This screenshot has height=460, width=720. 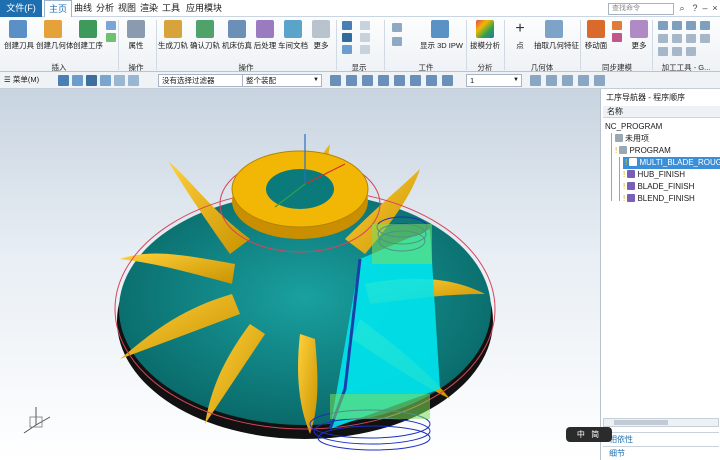 What do you see at coordinates (347, 37) in the screenshot?
I see `display-ipw-icon` at bounding box center [347, 37].